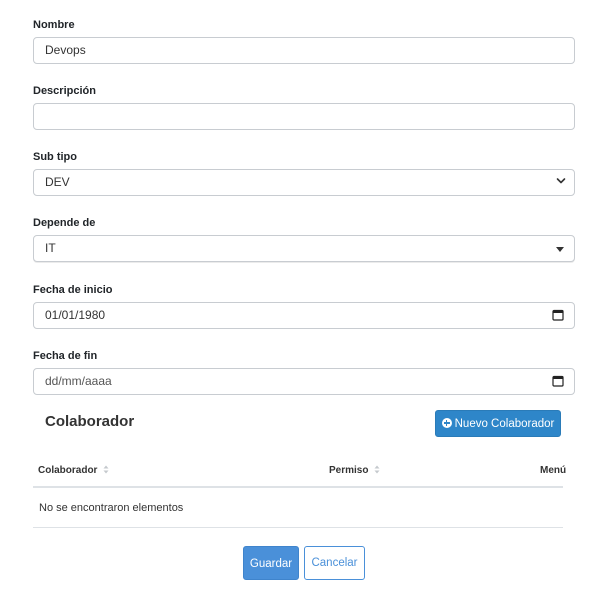 The image size is (616, 600). What do you see at coordinates (561, 181) in the screenshot?
I see `chevron-down-icon` at bounding box center [561, 181].